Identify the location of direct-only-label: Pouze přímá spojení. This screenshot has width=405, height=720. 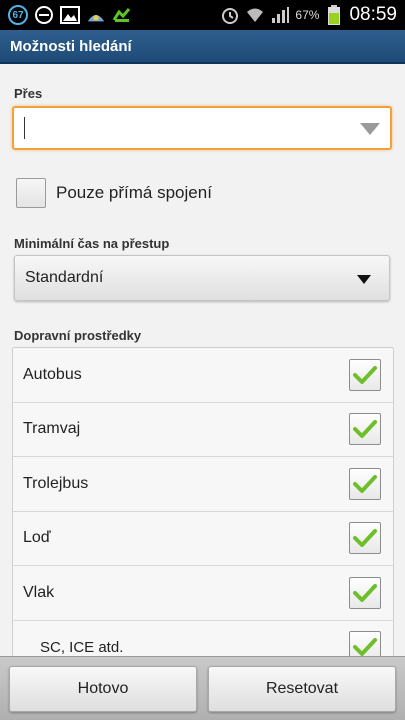
(134, 192).